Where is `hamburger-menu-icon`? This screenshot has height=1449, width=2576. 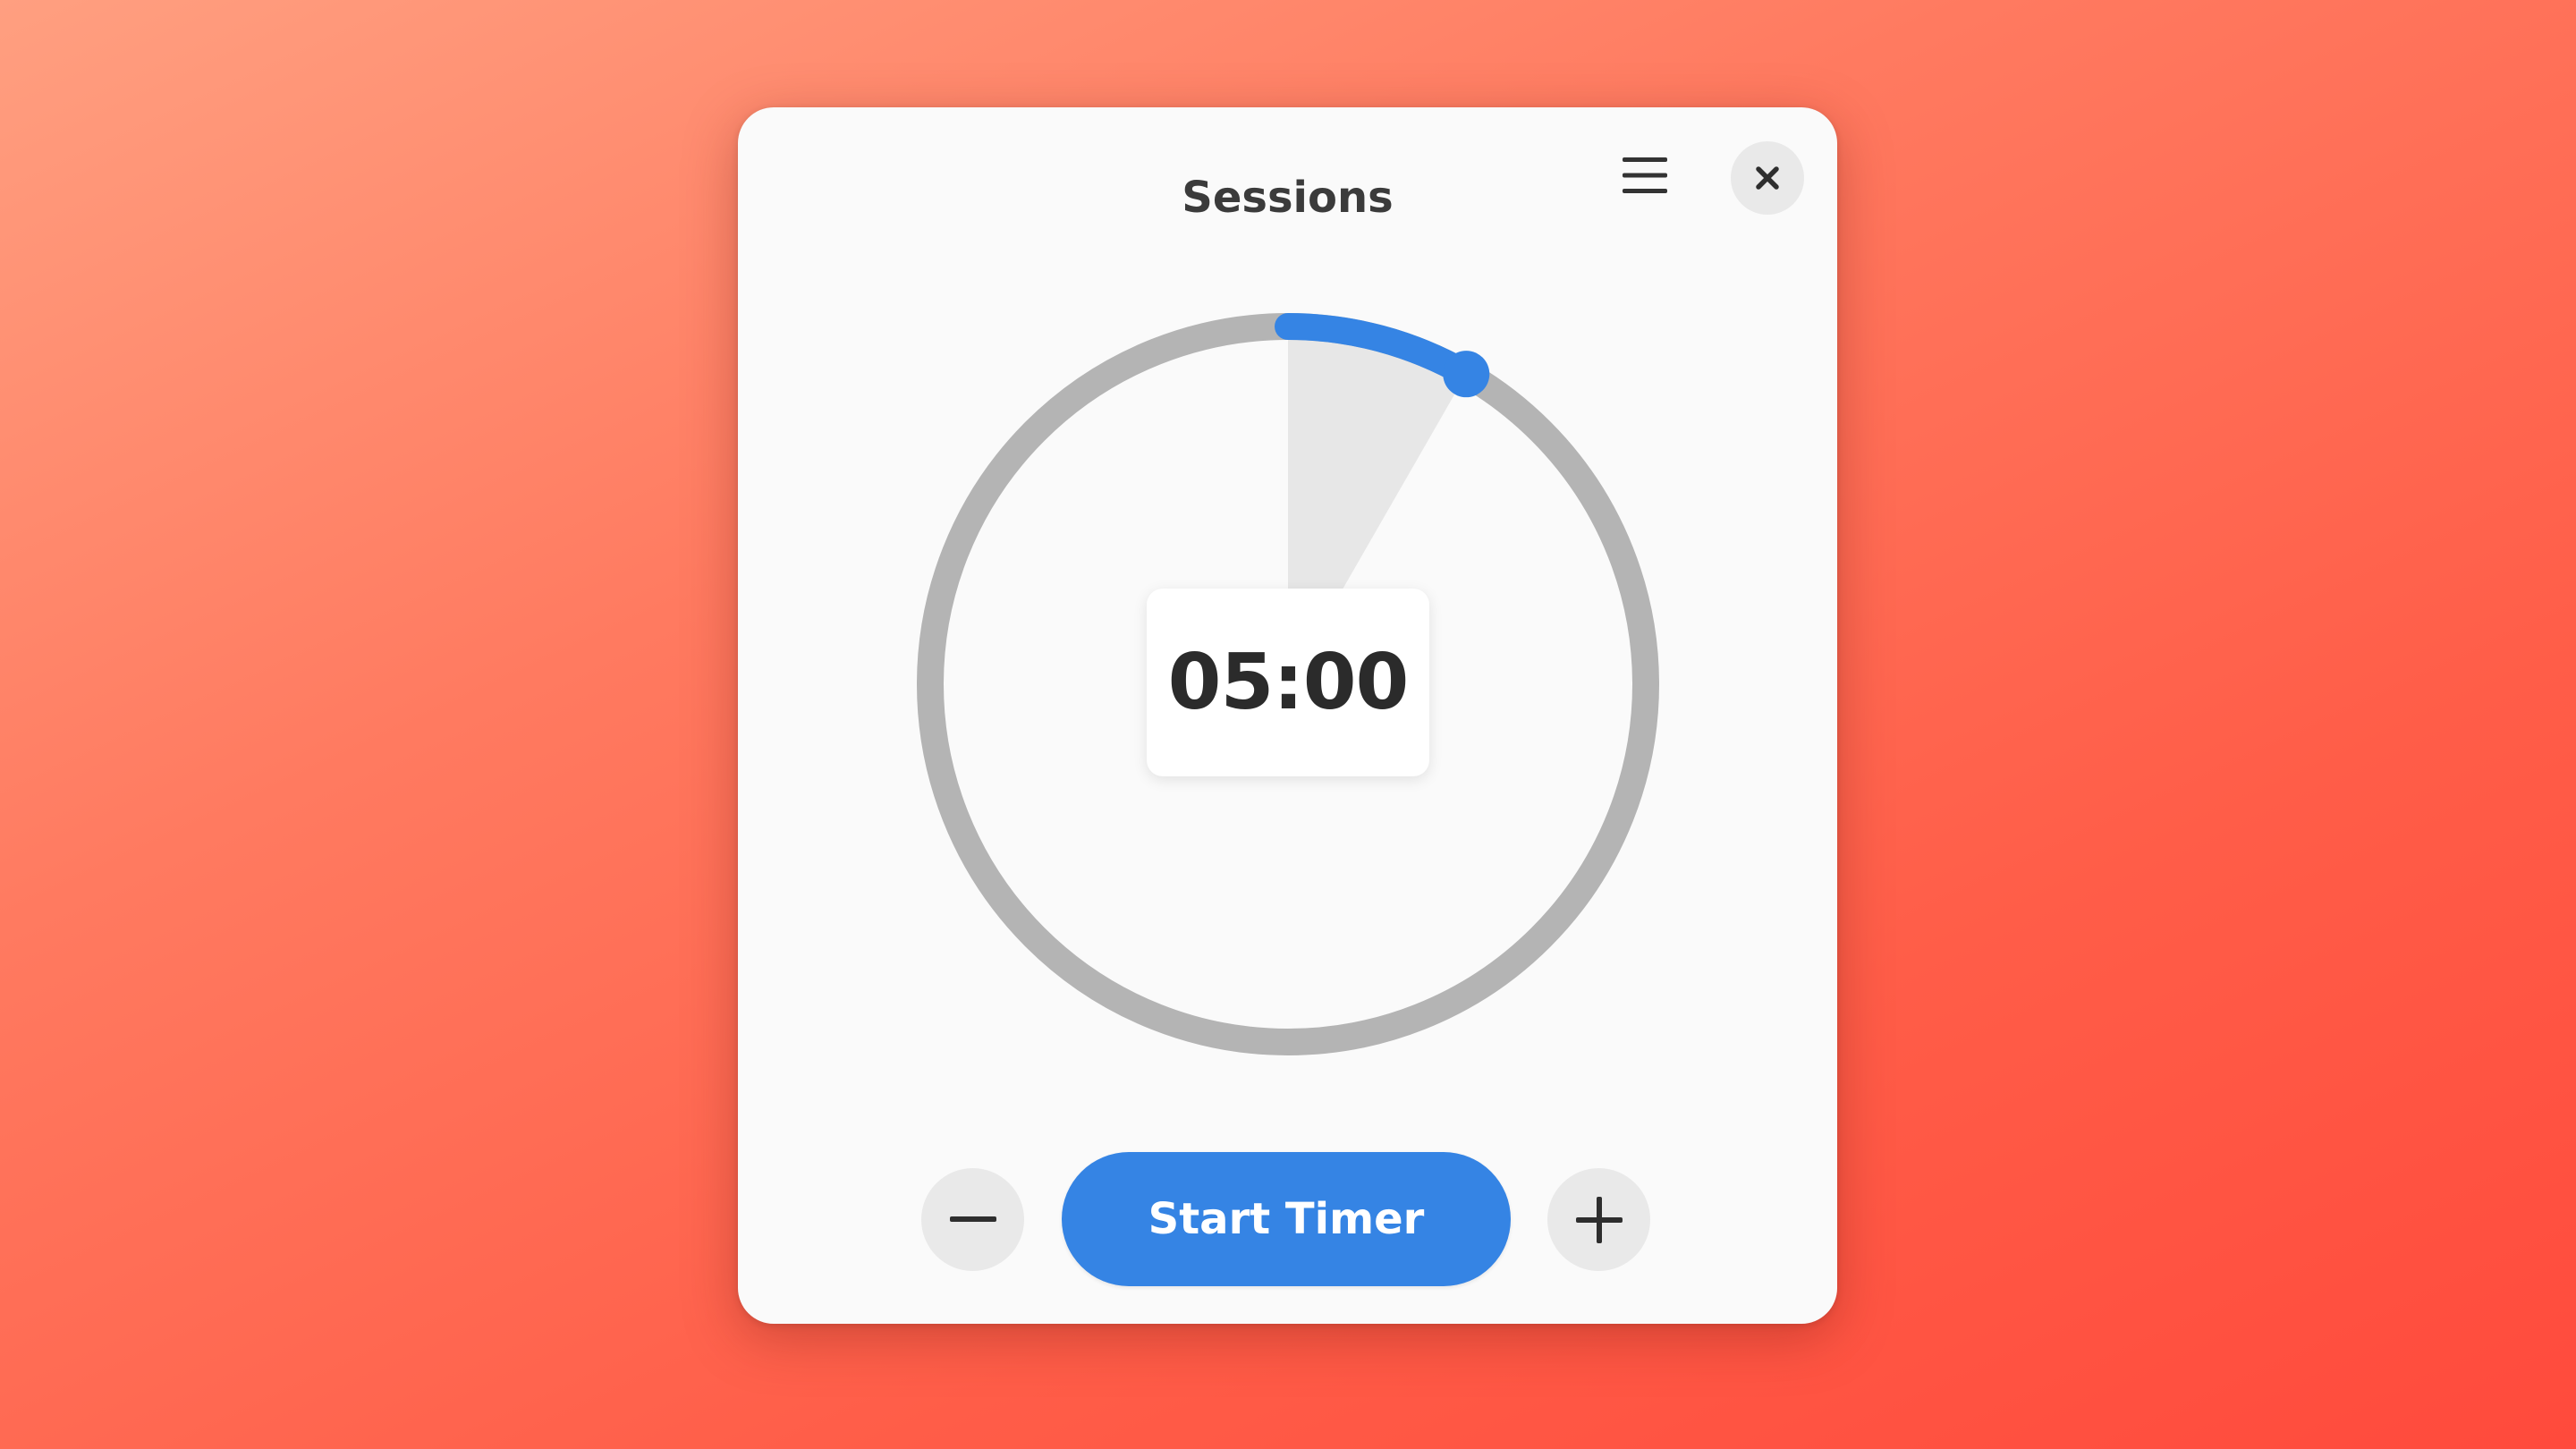
hamburger-menu-icon is located at coordinates (1645, 175).